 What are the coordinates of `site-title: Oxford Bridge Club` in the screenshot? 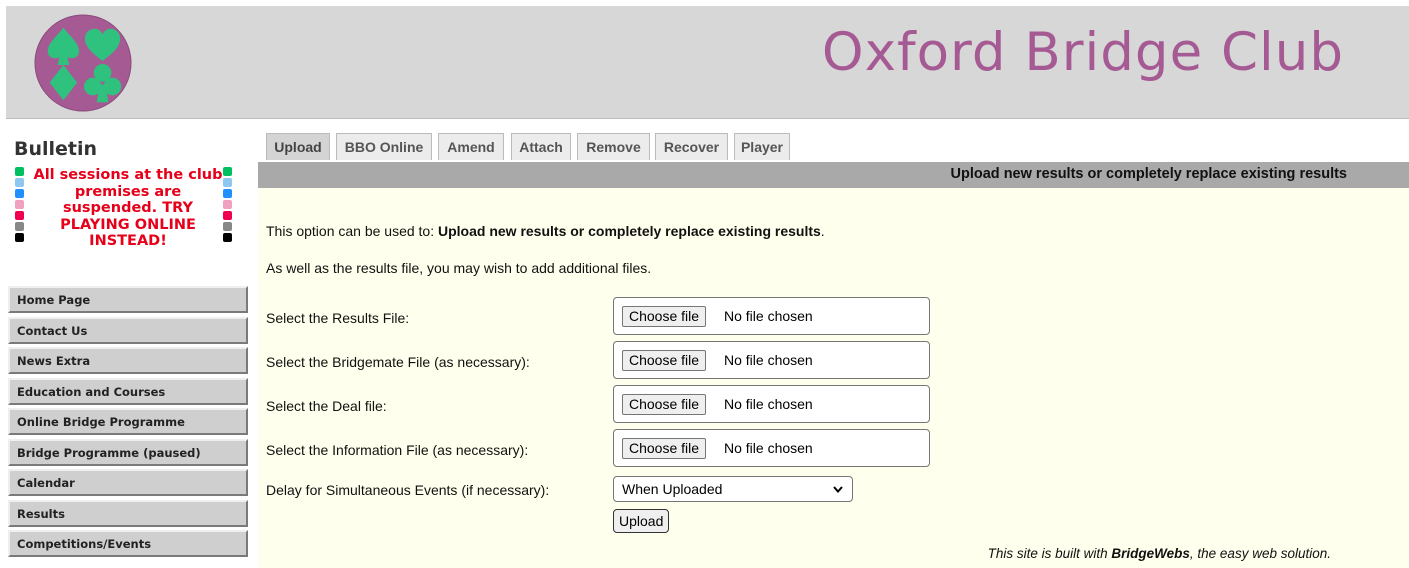 It's located at (1082, 52).